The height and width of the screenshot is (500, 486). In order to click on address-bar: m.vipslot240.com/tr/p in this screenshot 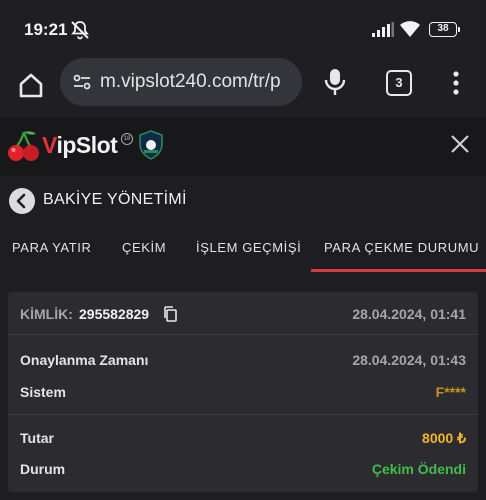, I will do `click(181, 82)`.